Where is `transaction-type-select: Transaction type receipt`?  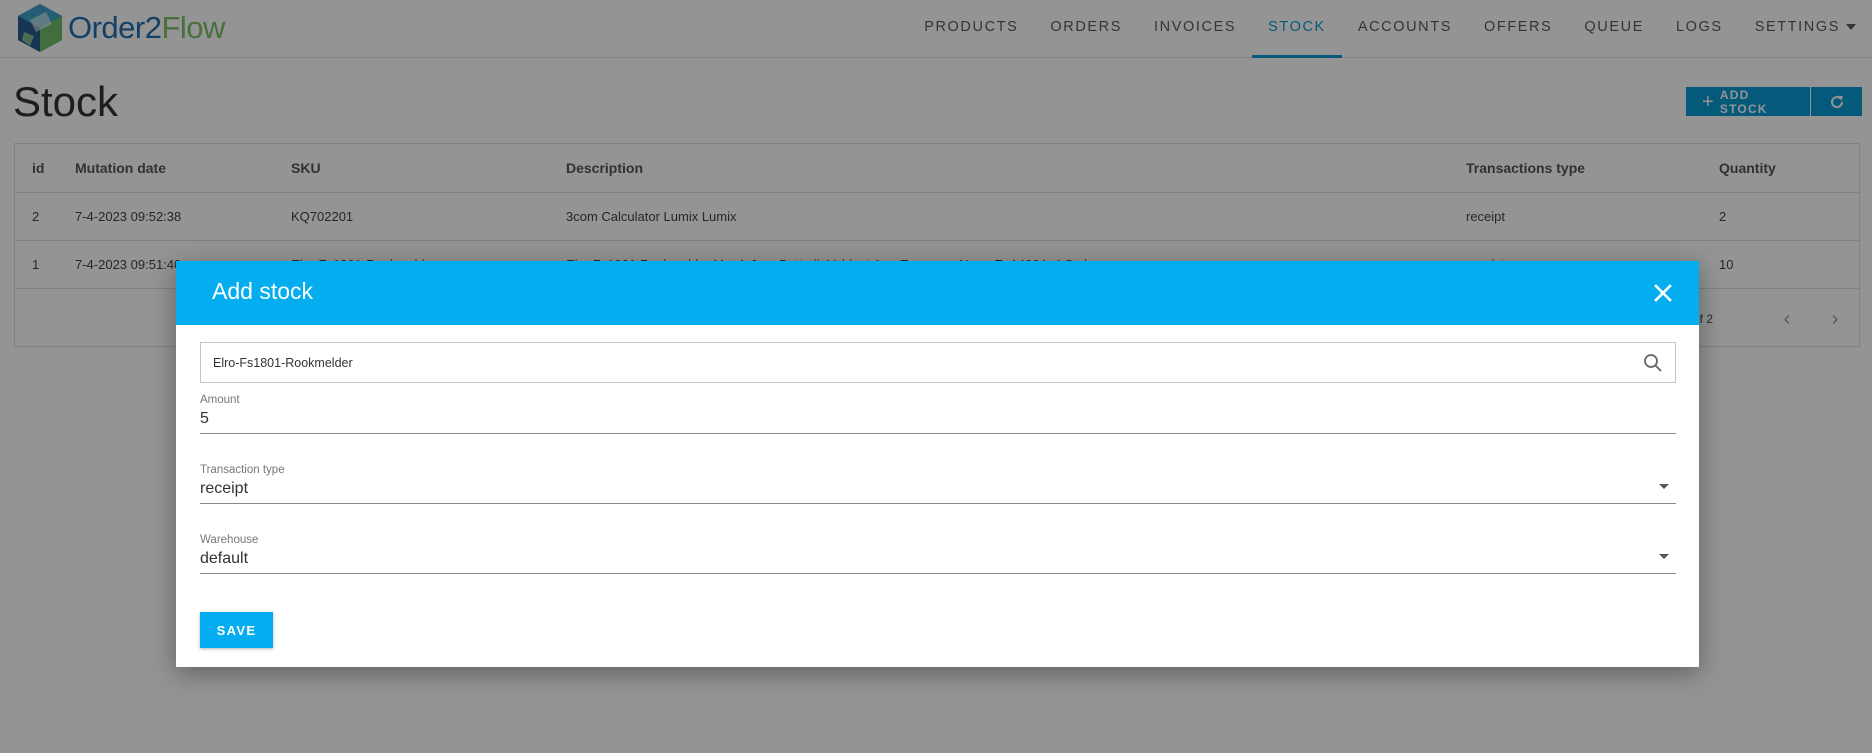
transaction-type-select: Transaction type receipt is located at coordinates (938, 484).